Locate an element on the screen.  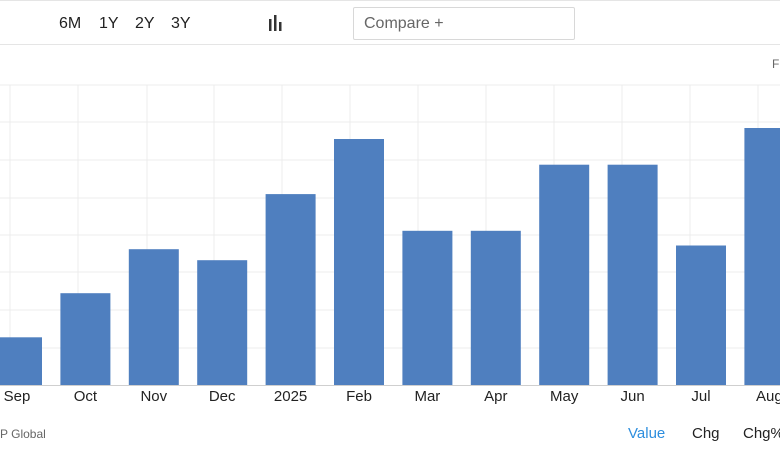
bar-may is located at coordinates (564, 274).